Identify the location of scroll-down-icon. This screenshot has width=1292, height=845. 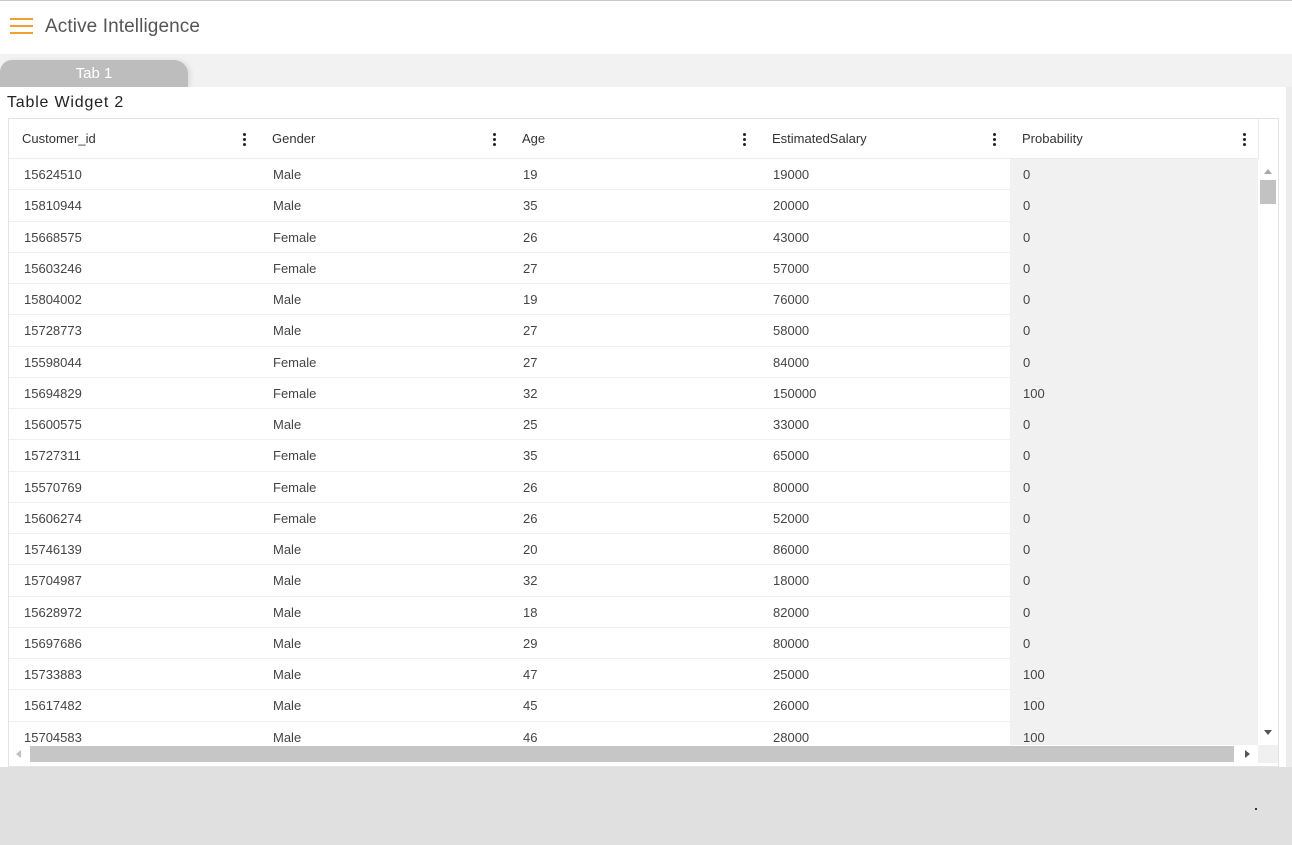
(1268, 732).